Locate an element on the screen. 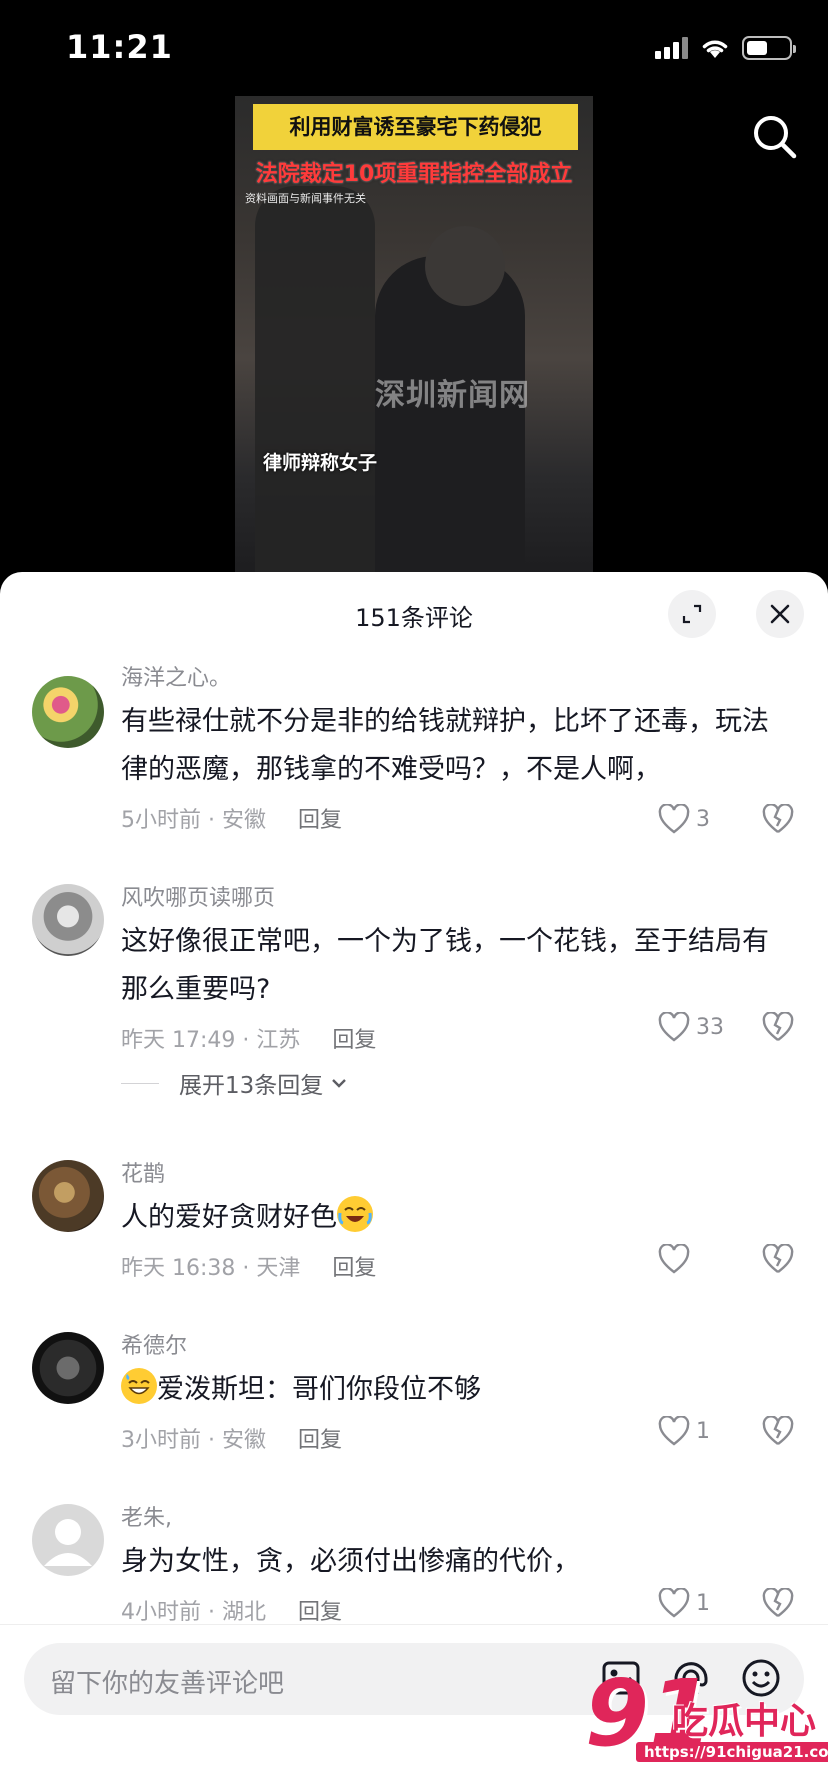 This screenshot has height=1792, width=828. like-button: 33 is located at coordinates (698, 1027).